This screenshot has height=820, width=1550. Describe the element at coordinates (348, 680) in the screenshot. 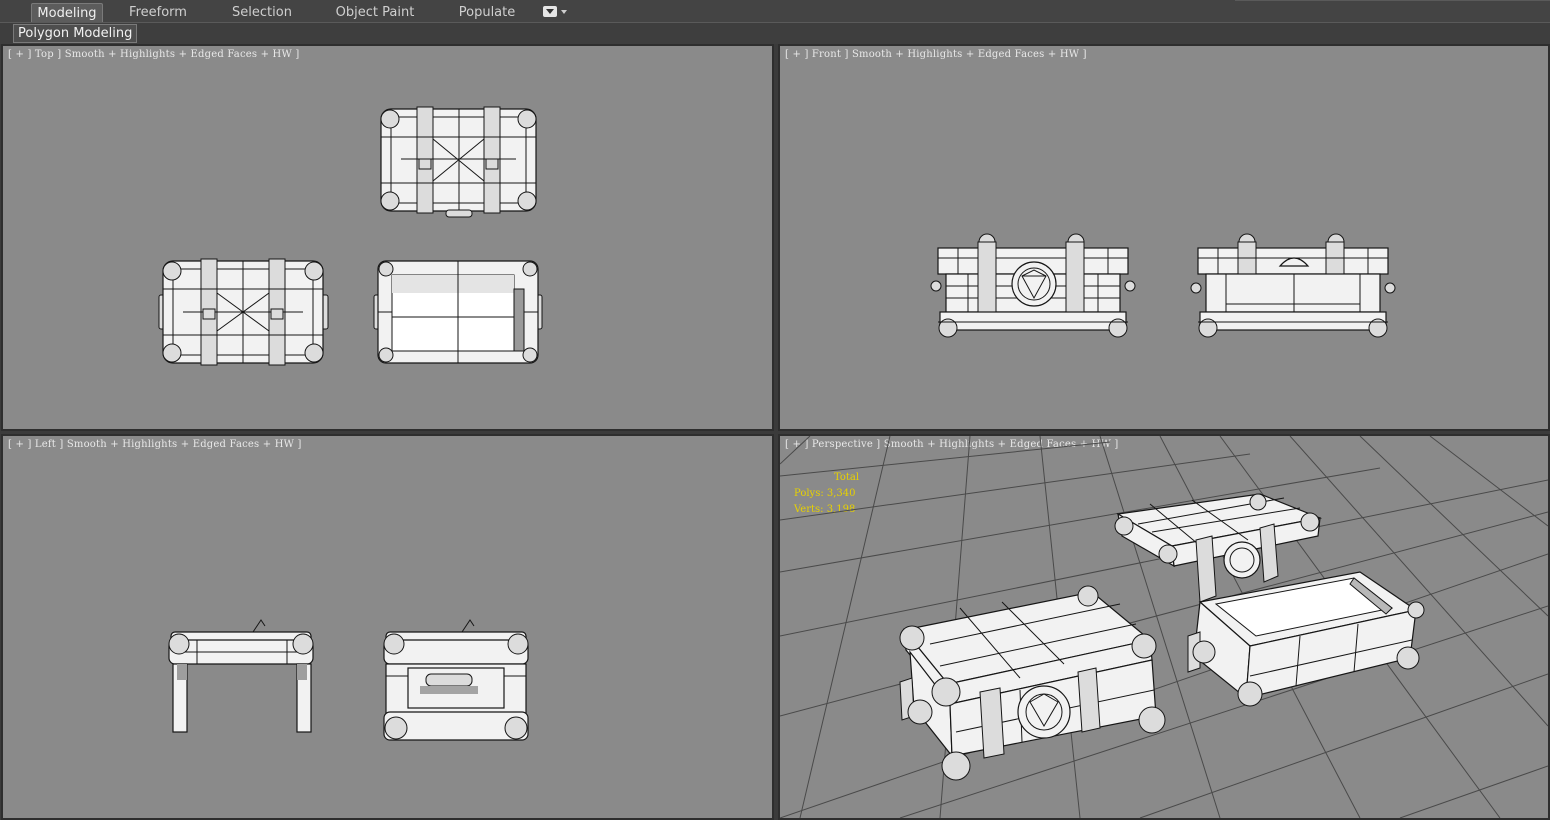

I see `left-view-meshes` at that location.